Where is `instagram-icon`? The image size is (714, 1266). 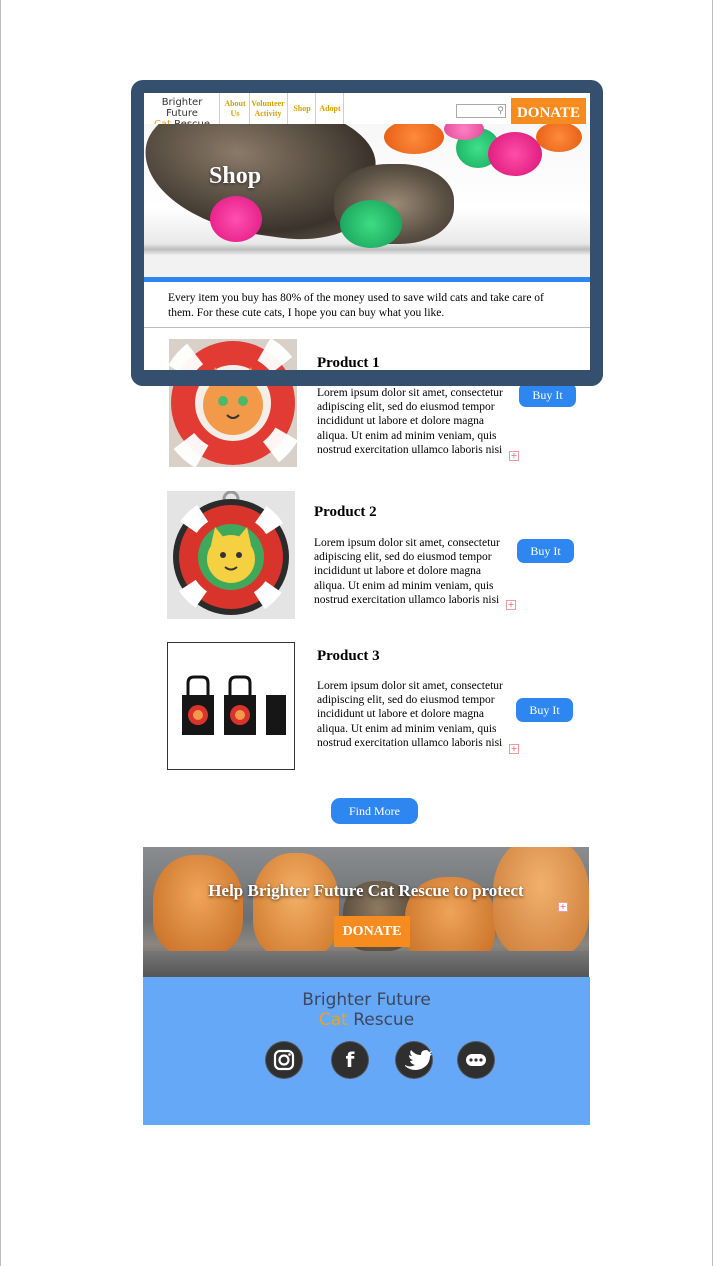 instagram-icon is located at coordinates (284, 1060).